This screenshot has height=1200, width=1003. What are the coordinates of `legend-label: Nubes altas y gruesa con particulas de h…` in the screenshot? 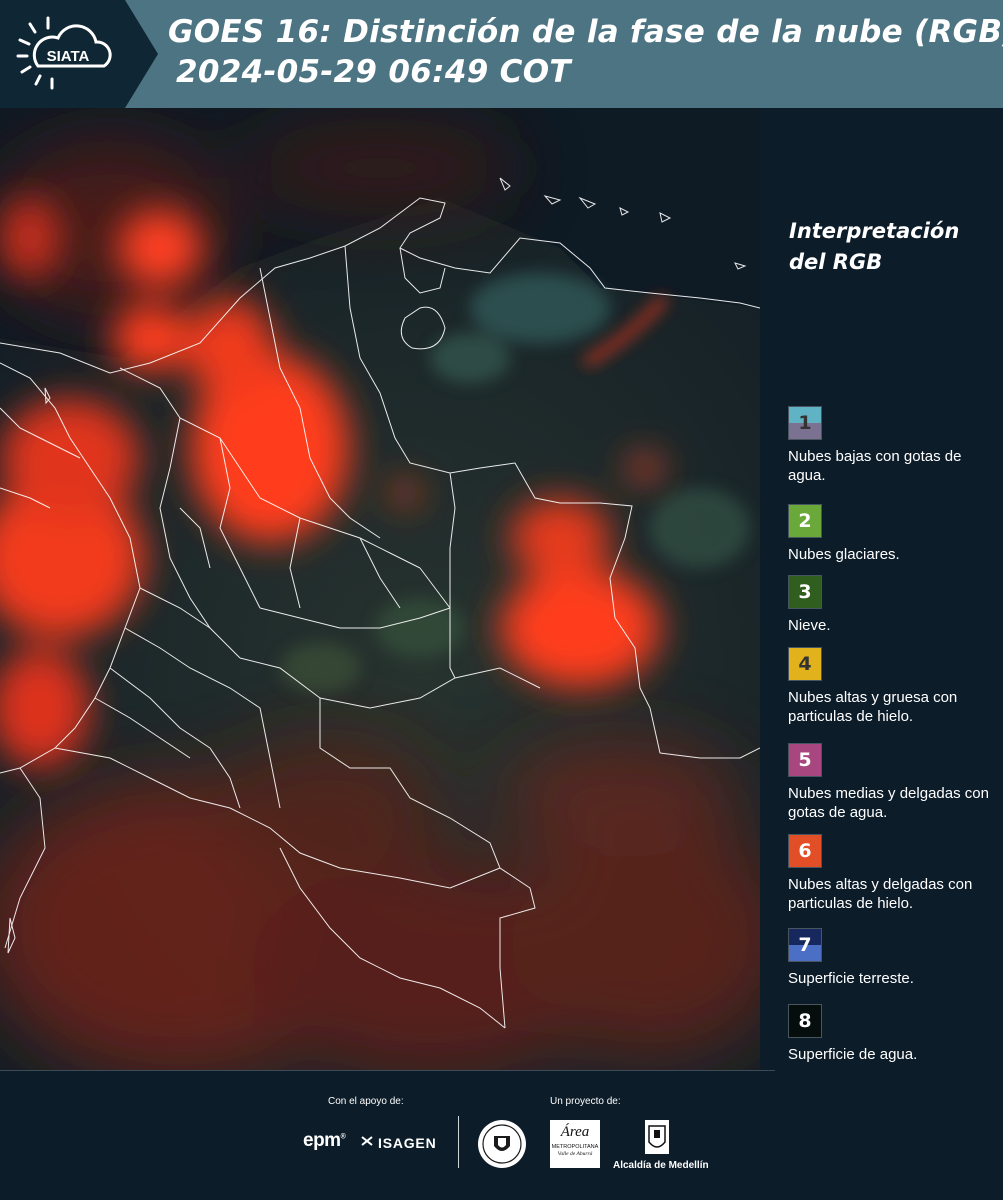 It's located at (873, 707).